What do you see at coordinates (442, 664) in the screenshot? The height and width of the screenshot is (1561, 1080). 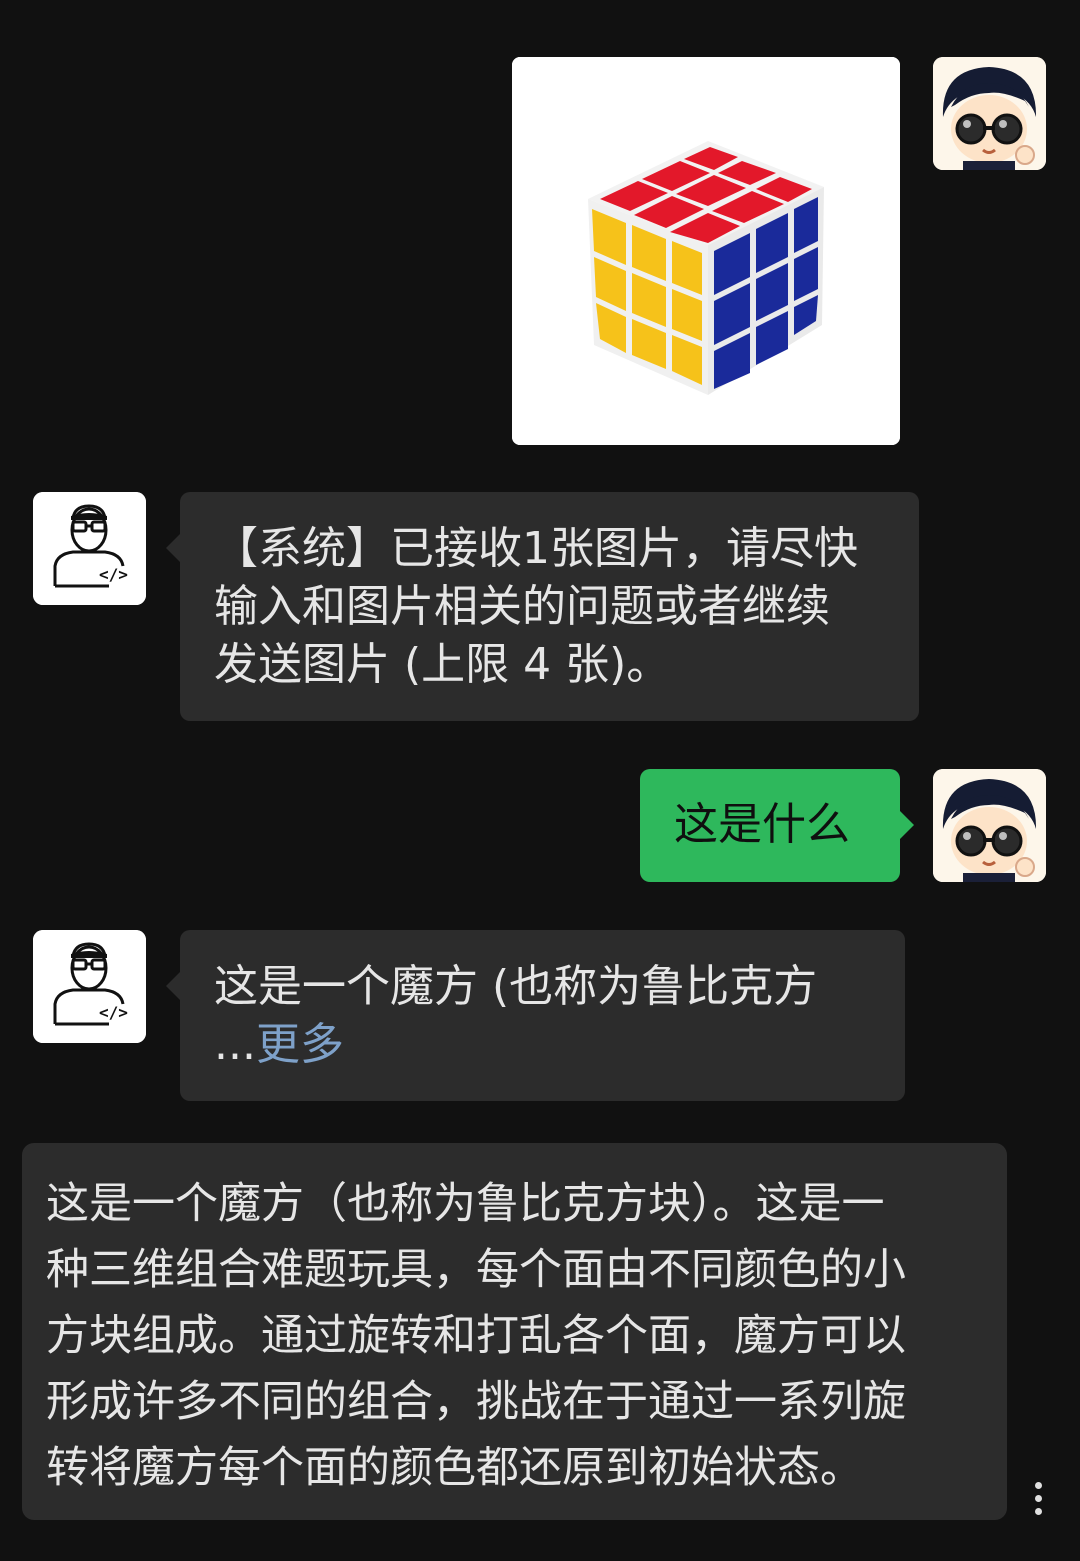 I see `message-text-line: 发送图片 (上限 4 张)。` at bounding box center [442, 664].